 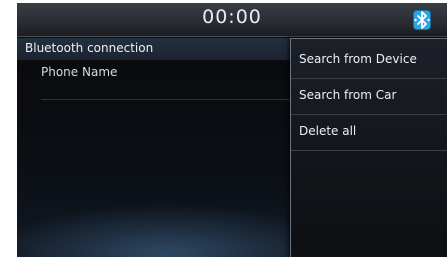 I want to click on device-name: Phone Name, so click(x=79, y=72).